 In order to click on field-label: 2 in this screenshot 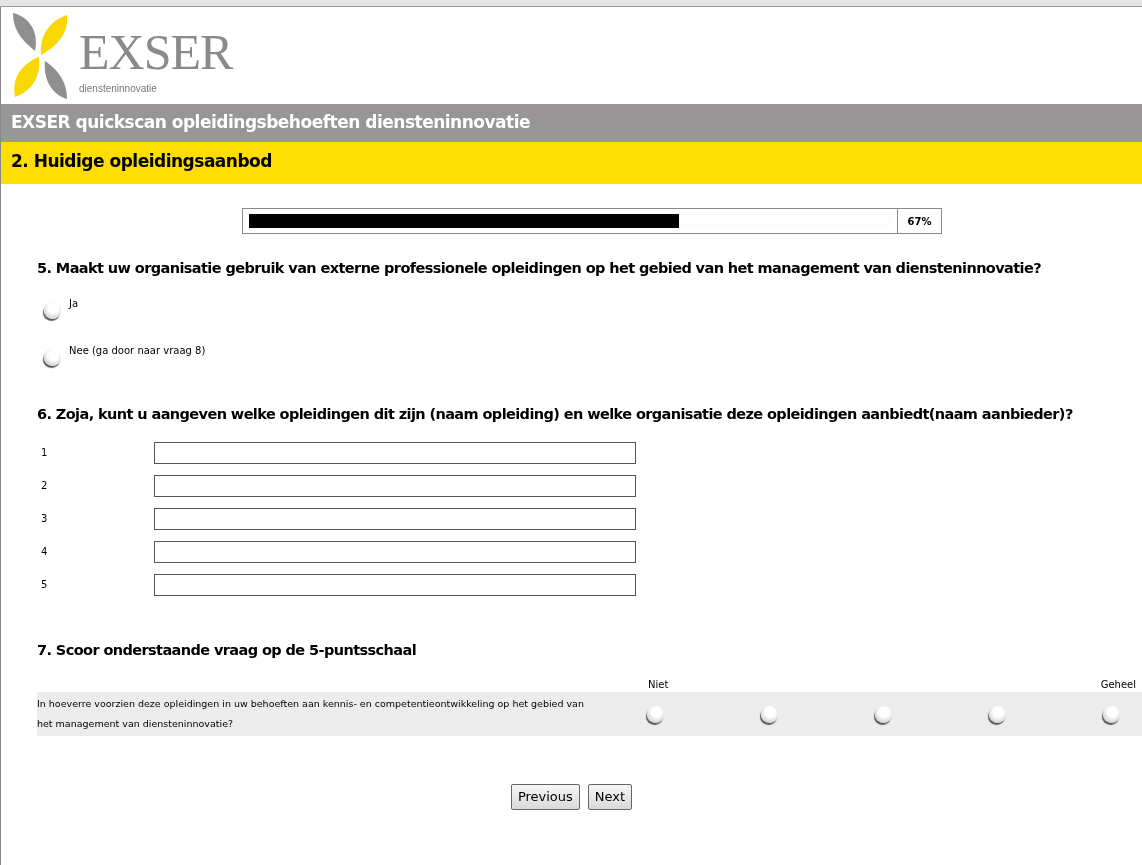, I will do `click(45, 486)`.